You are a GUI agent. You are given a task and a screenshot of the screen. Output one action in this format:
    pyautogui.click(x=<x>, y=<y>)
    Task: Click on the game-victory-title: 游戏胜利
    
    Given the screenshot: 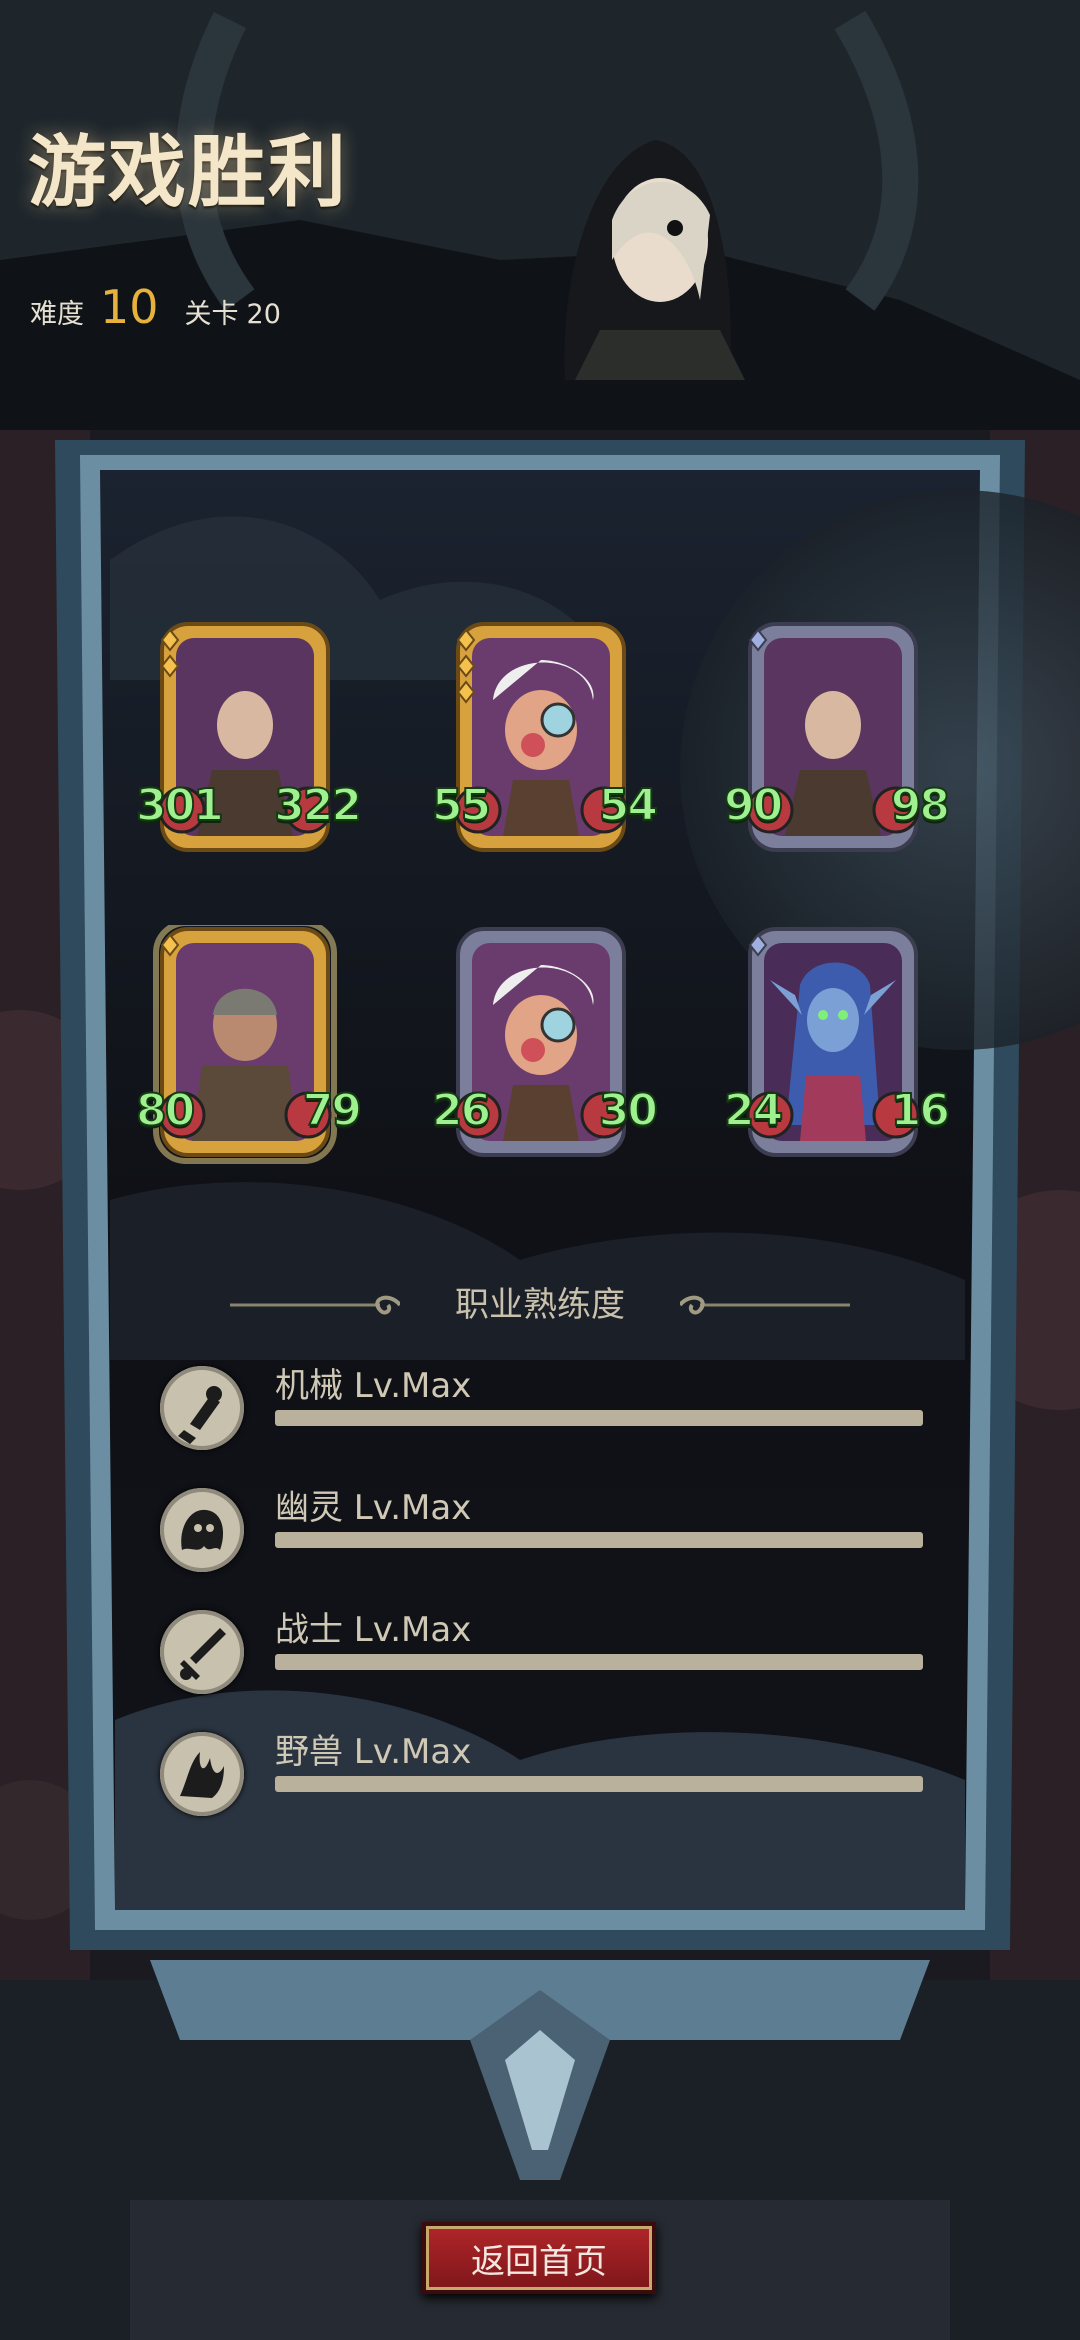 What is the action you would take?
    pyautogui.click(x=188, y=173)
    